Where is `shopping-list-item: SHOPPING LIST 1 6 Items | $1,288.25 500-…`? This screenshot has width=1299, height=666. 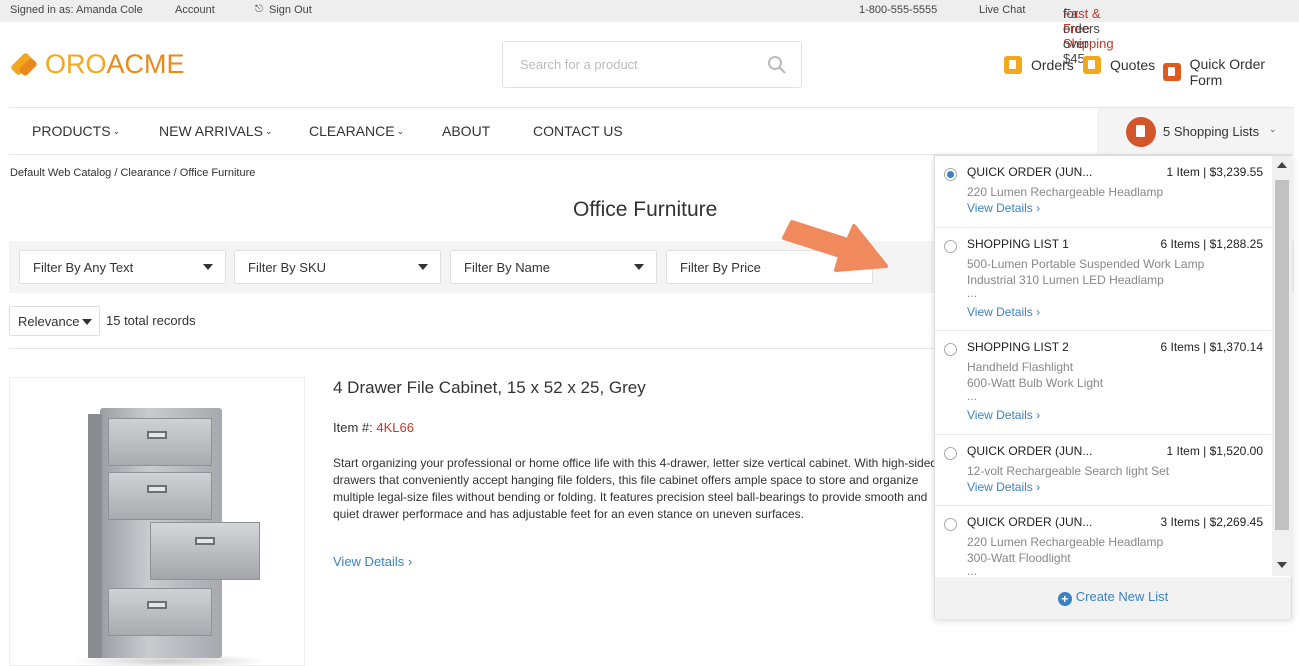
shopping-list-item: SHOPPING LIST 1 6 Items | $1,288.25 500-… is located at coordinates (1103, 279).